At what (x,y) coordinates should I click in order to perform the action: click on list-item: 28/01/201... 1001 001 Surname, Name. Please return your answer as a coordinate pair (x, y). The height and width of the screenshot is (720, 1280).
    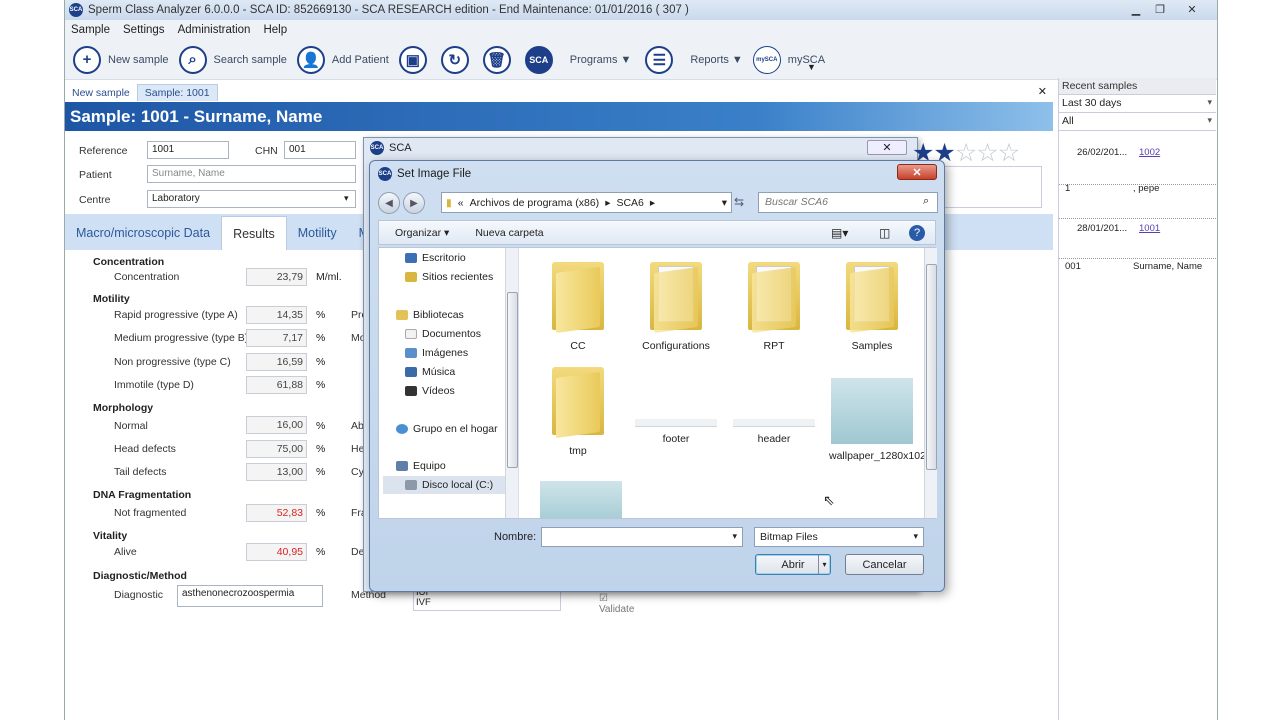
    Looking at the image, I should click on (1137, 245).